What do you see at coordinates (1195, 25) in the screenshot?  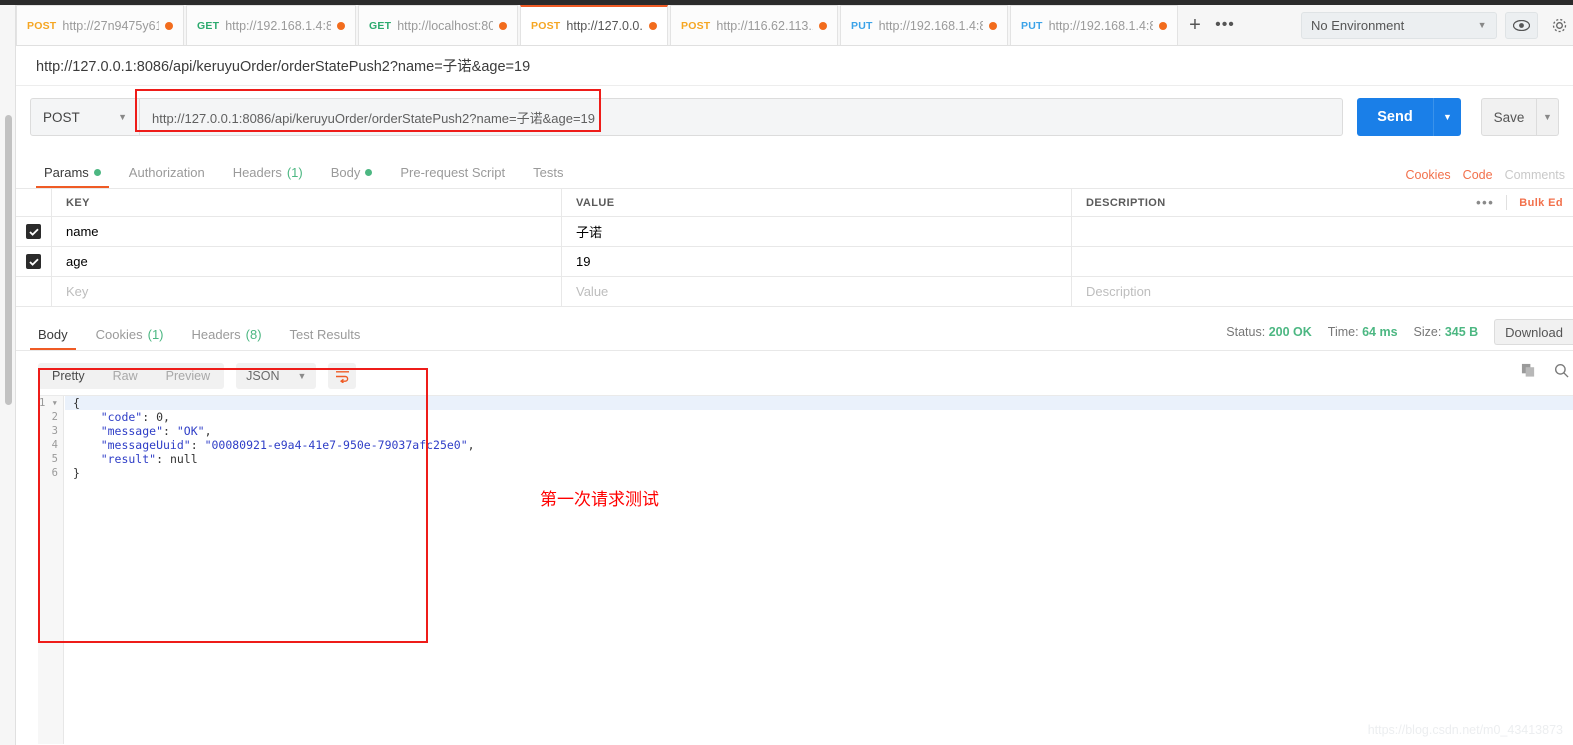 I see `new-tab-button: +` at bounding box center [1195, 25].